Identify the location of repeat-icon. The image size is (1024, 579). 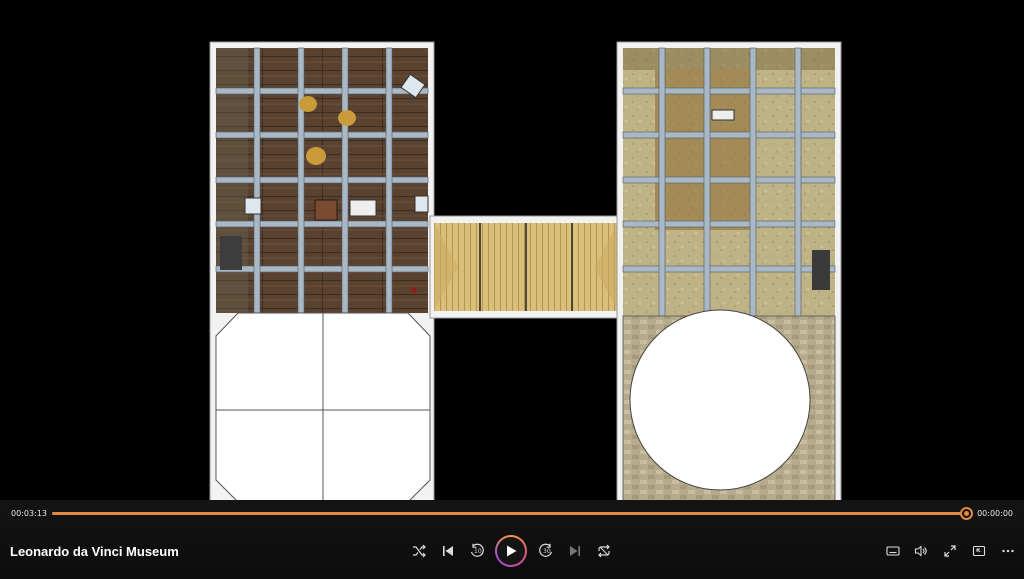
(604, 551).